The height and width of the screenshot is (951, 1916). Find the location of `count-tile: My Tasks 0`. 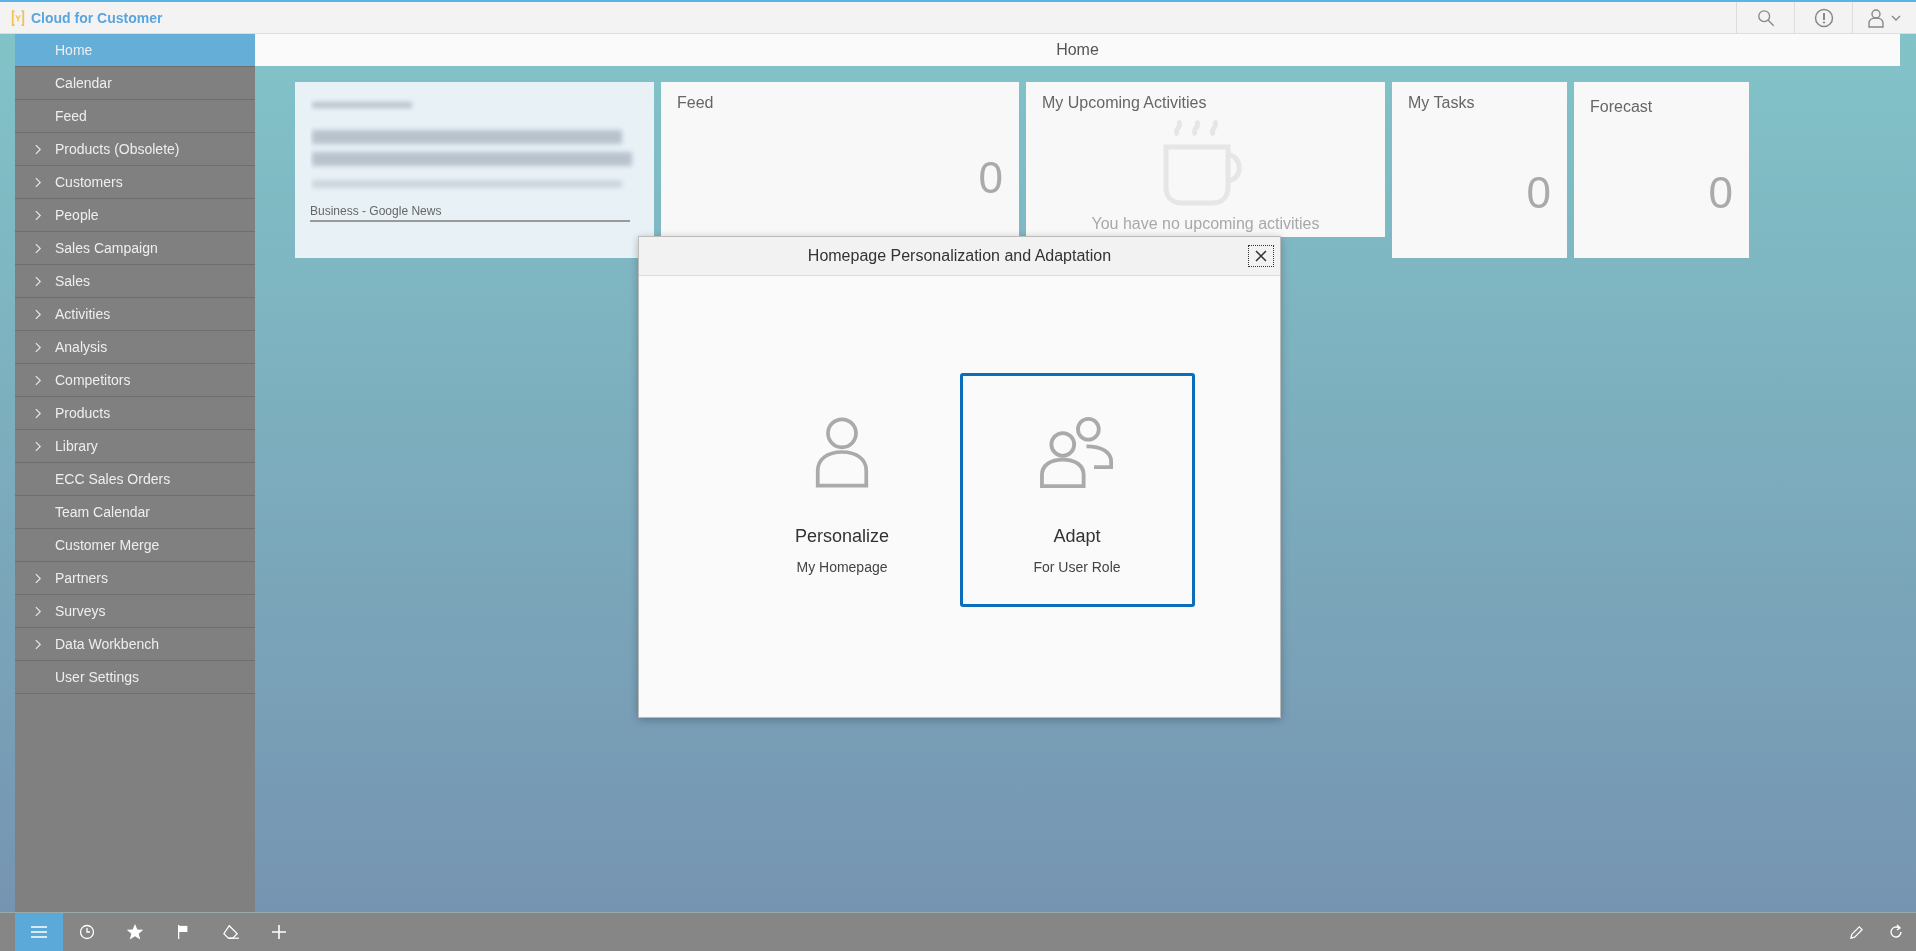

count-tile: My Tasks 0 is located at coordinates (1479, 170).